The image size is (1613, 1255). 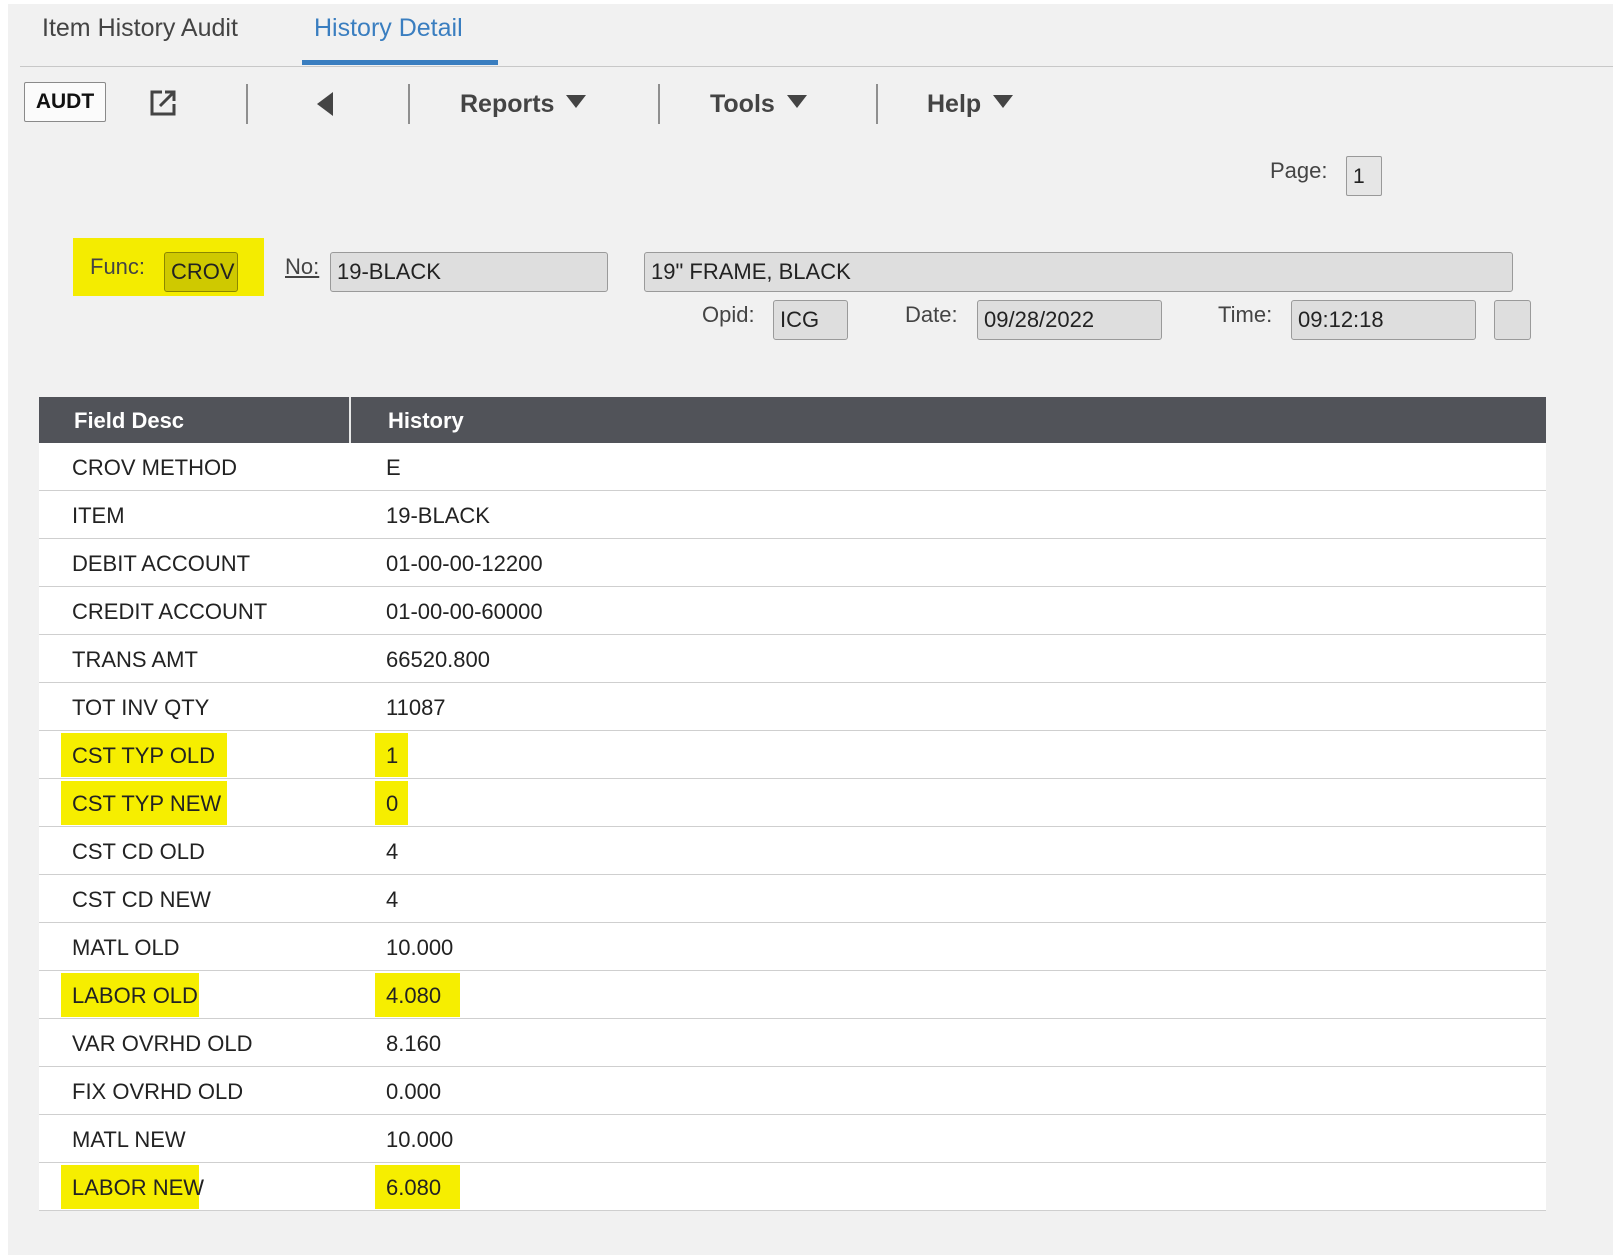 What do you see at coordinates (141, 899) in the screenshot?
I see `cell-field-desc: CST CD NEW` at bounding box center [141, 899].